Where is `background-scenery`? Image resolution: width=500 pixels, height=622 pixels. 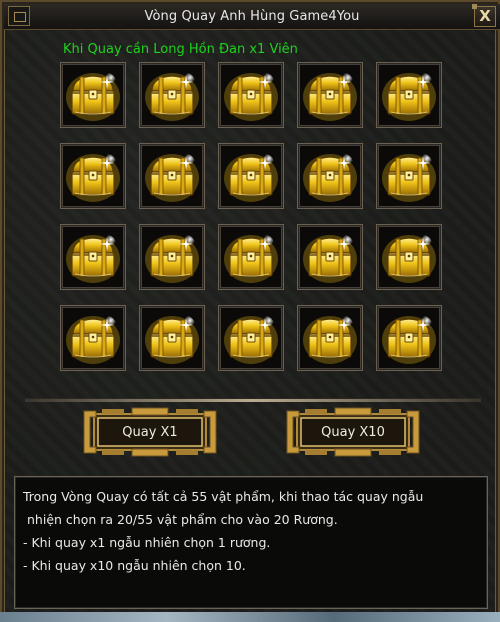
background-scenery is located at coordinates (250, 617).